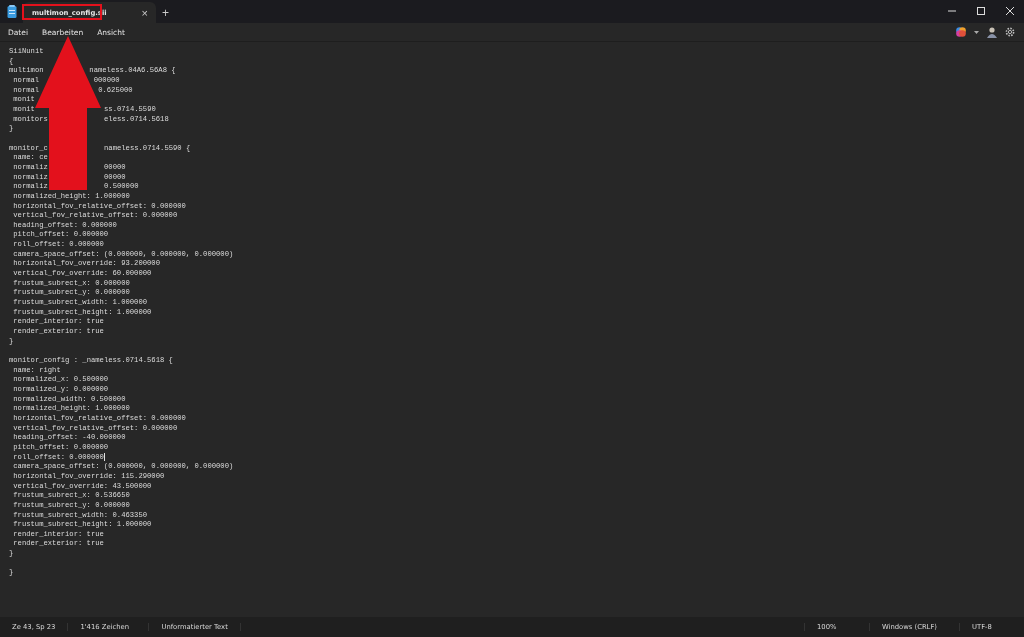 The image size is (1024, 637). Describe the element at coordinates (12, 11) in the screenshot. I see `notepad-icon` at that location.